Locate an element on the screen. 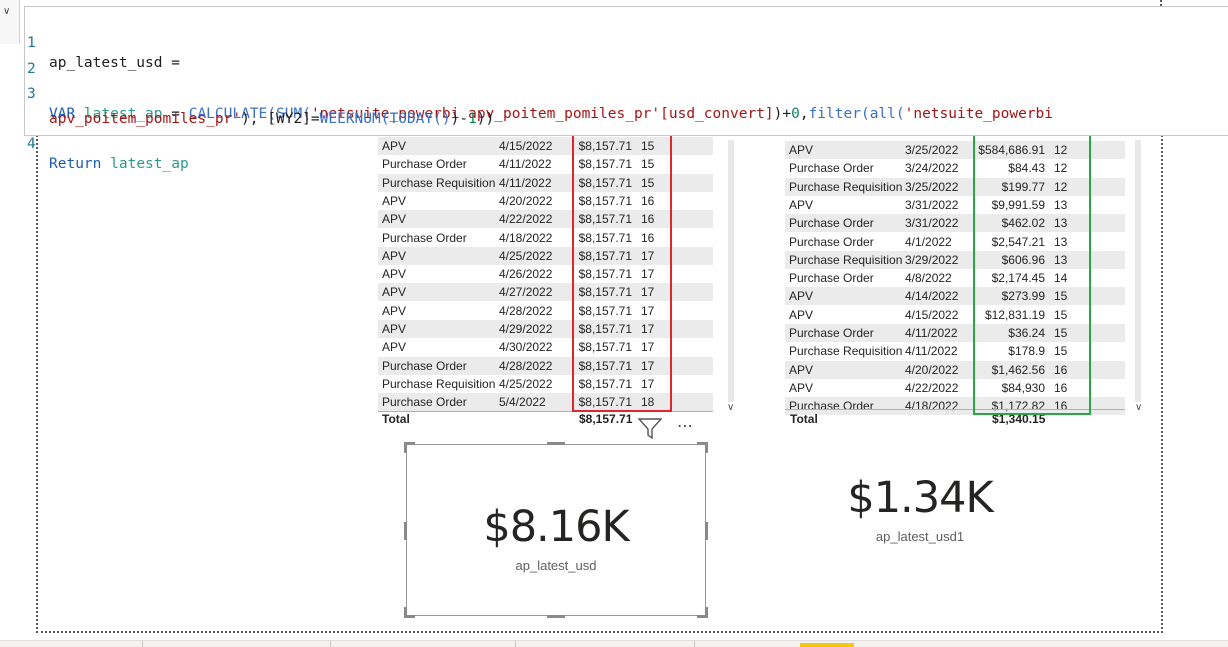  left-panel-stub: ∨ is located at coordinates (10, 22).